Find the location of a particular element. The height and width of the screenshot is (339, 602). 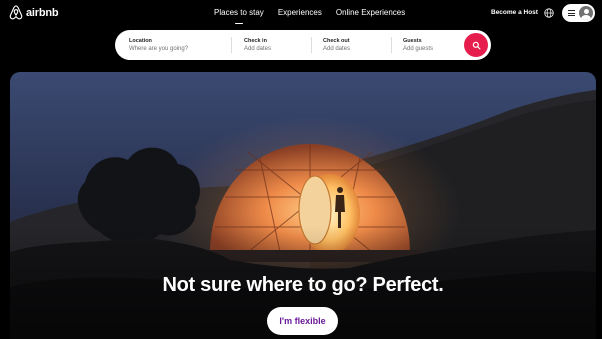

globe-icon is located at coordinates (549, 13).